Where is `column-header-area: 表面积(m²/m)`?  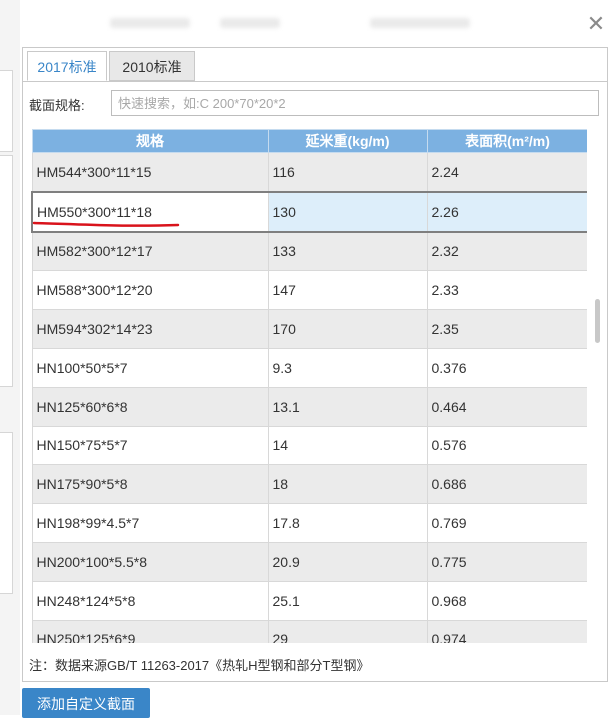
column-header-area: 表面积(m²/m) is located at coordinates (506, 141).